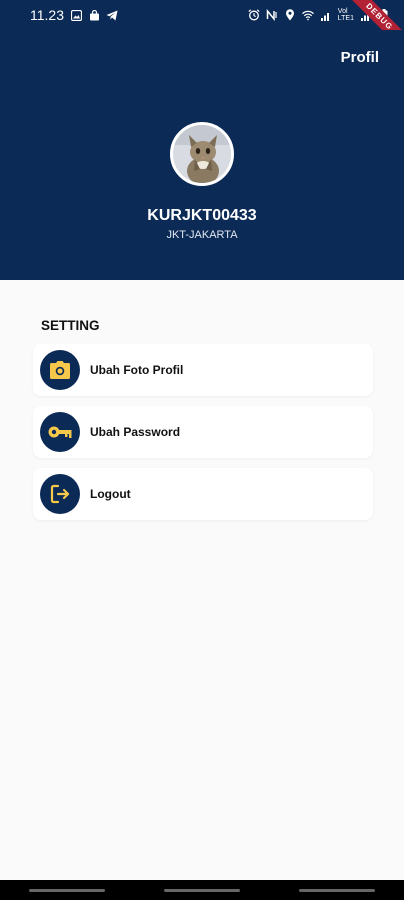 This screenshot has width=404, height=900. I want to click on back-button, so click(336, 890).